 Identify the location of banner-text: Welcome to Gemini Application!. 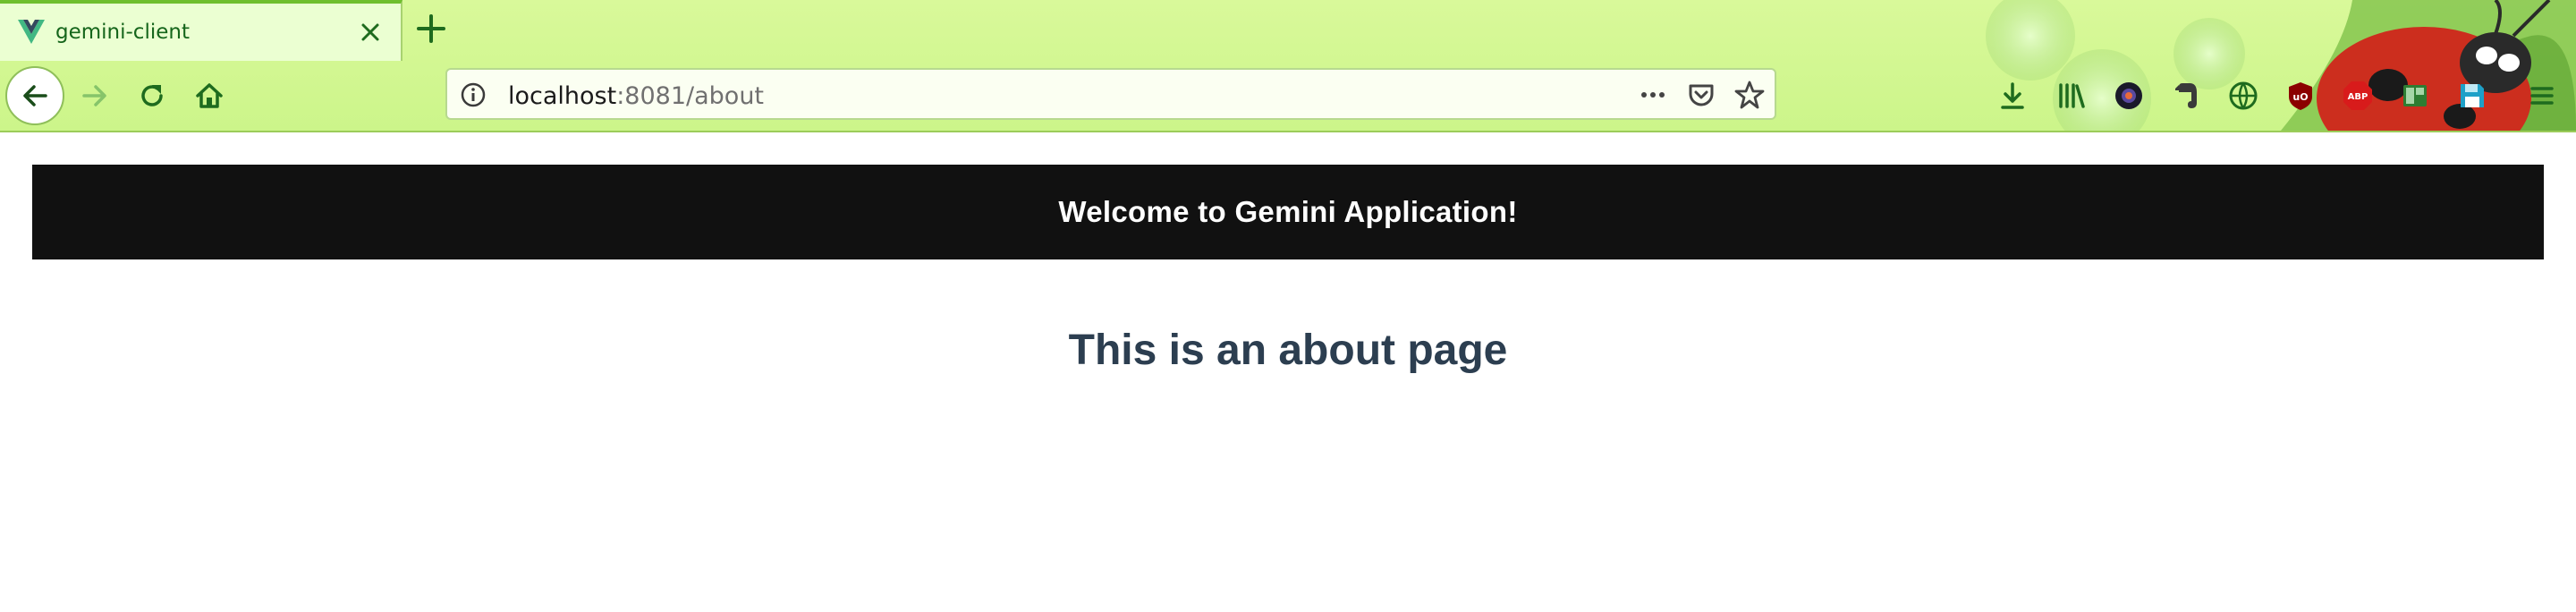
(1288, 211).